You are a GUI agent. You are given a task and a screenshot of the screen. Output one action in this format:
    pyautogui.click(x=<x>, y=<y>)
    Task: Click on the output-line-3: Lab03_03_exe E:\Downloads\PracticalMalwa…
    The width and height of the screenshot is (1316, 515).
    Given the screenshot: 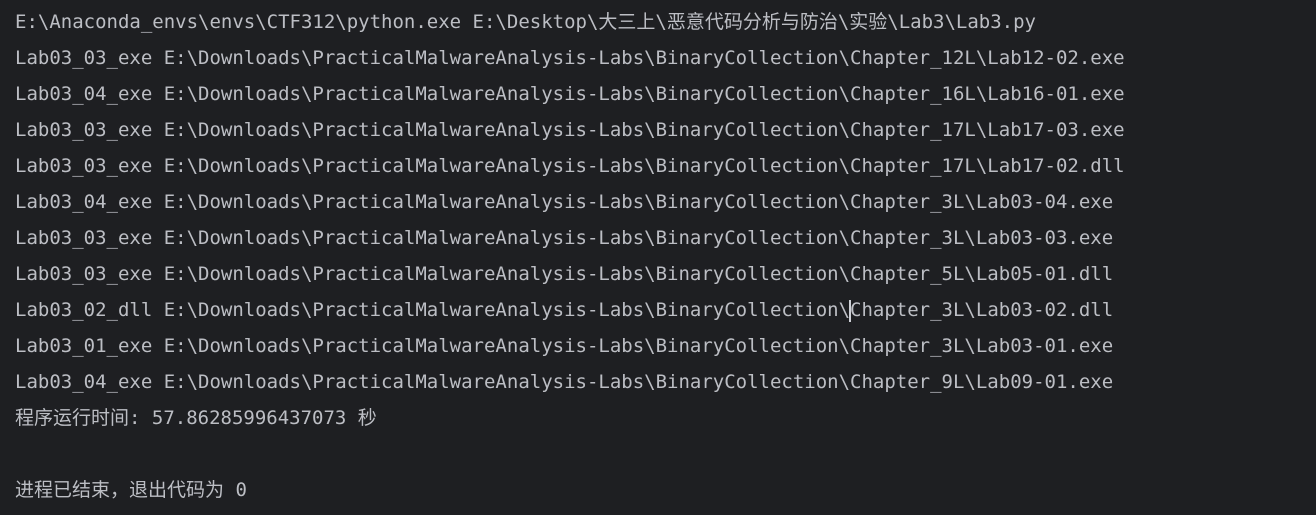 What is the action you would take?
    pyautogui.click(x=570, y=130)
    